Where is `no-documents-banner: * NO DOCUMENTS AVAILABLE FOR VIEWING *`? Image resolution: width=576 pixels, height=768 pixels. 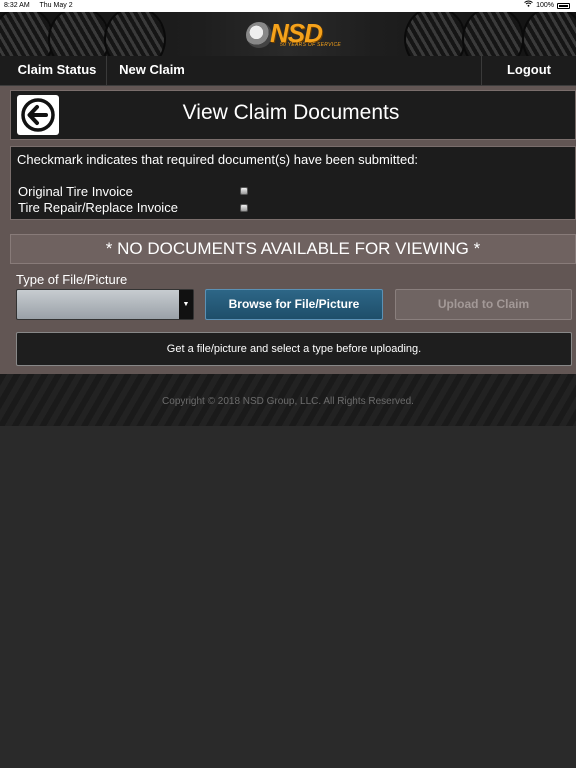
no-documents-banner: * NO DOCUMENTS AVAILABLE FOR VIEWING * is located at coordinates (293, 249).